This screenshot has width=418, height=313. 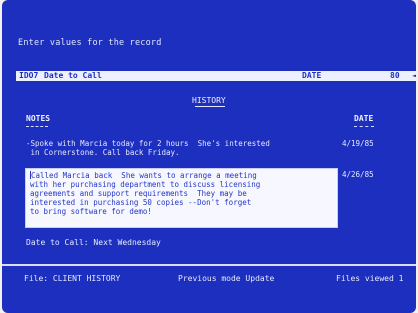 What do you see at coordinates (358, 143) in the screenshot?
I see `note-date-1: 4/19/85` at bounding box center [358, 143].